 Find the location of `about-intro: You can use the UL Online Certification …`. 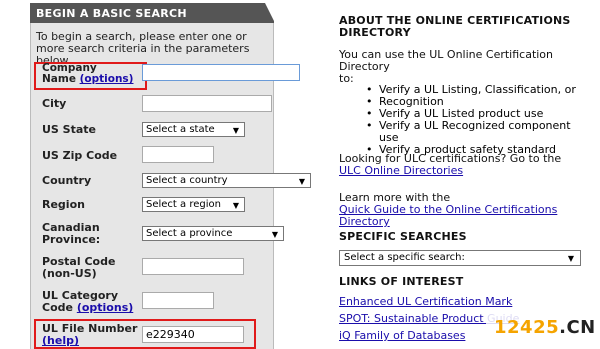

about-intro: You can use the UL Online Certification … is located at coordinates (461, 67).